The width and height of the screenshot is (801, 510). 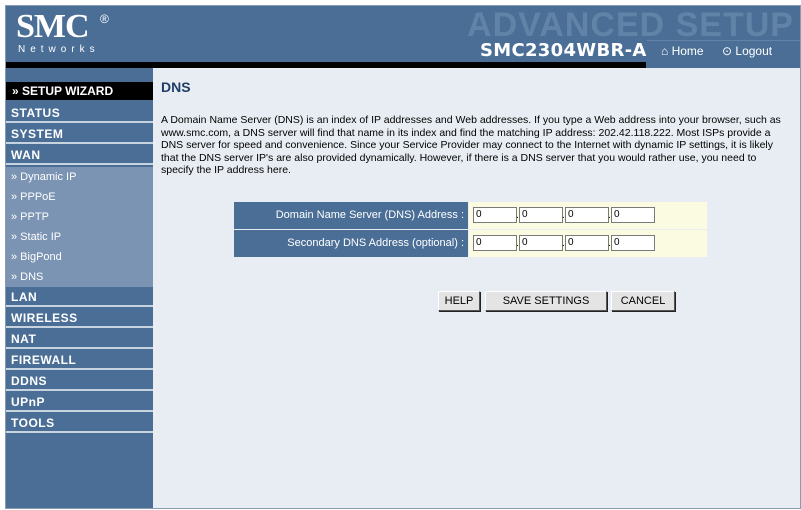 What do you see at coordinates (79, 113) in the screenshot?
I see `sidebar-item-status: STATUS` at bounding box center [79, 113].